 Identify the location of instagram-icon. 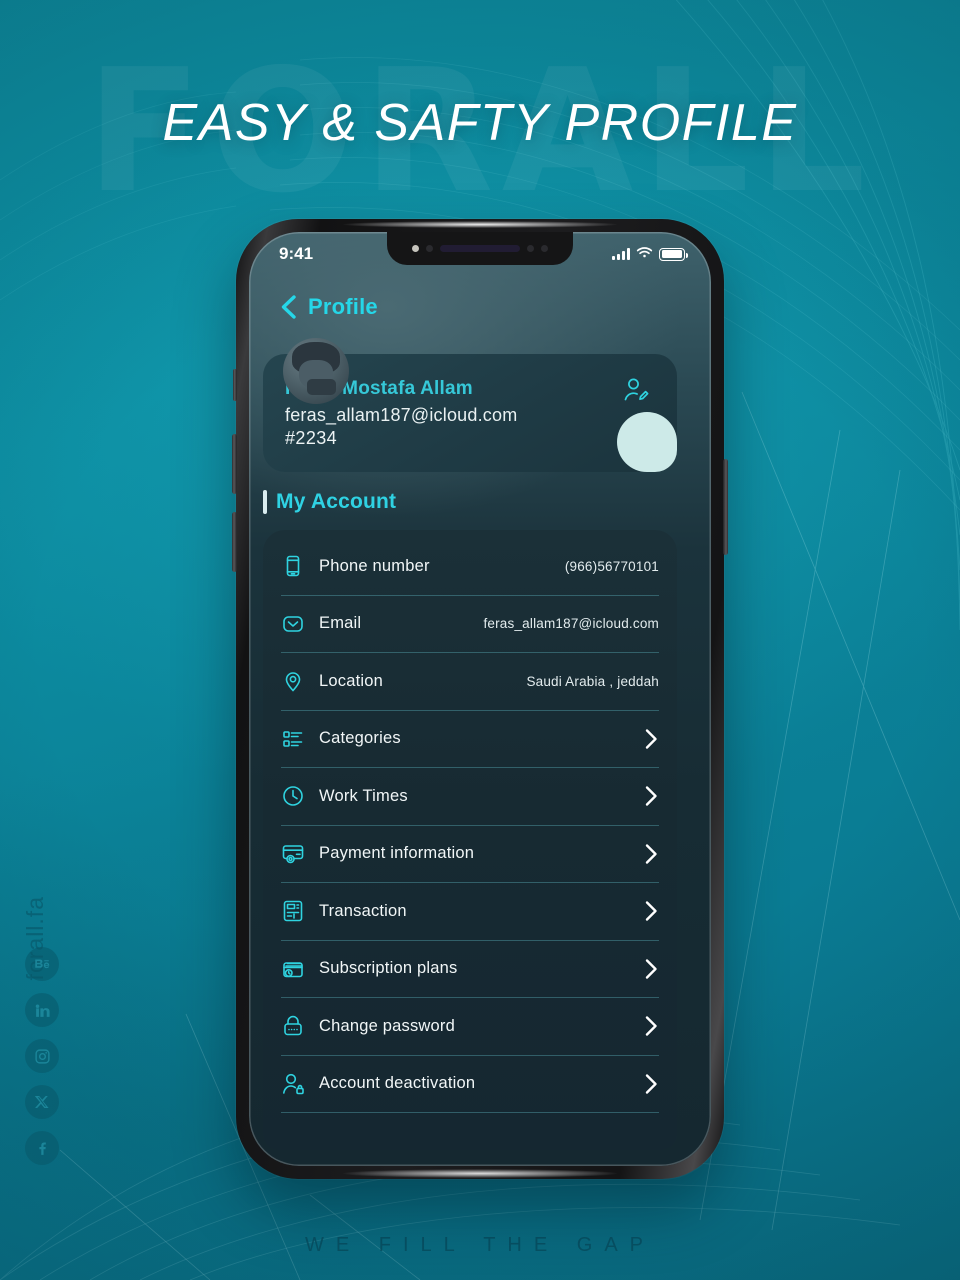
(42, 1056).